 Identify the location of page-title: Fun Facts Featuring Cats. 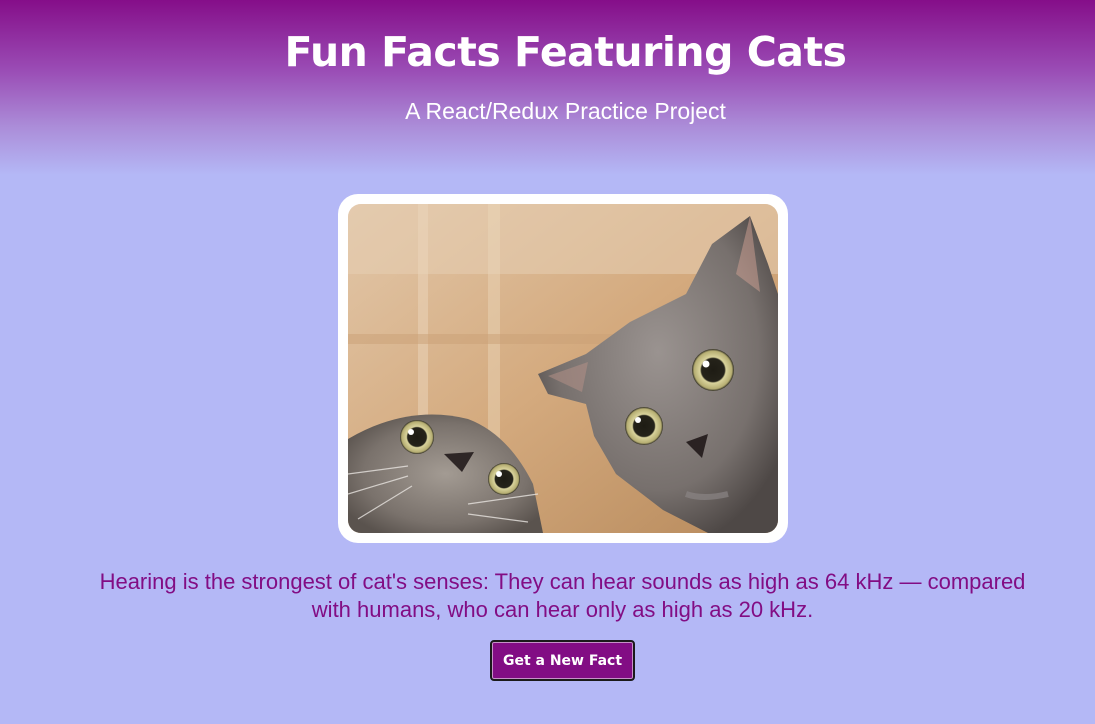
(565, 52).